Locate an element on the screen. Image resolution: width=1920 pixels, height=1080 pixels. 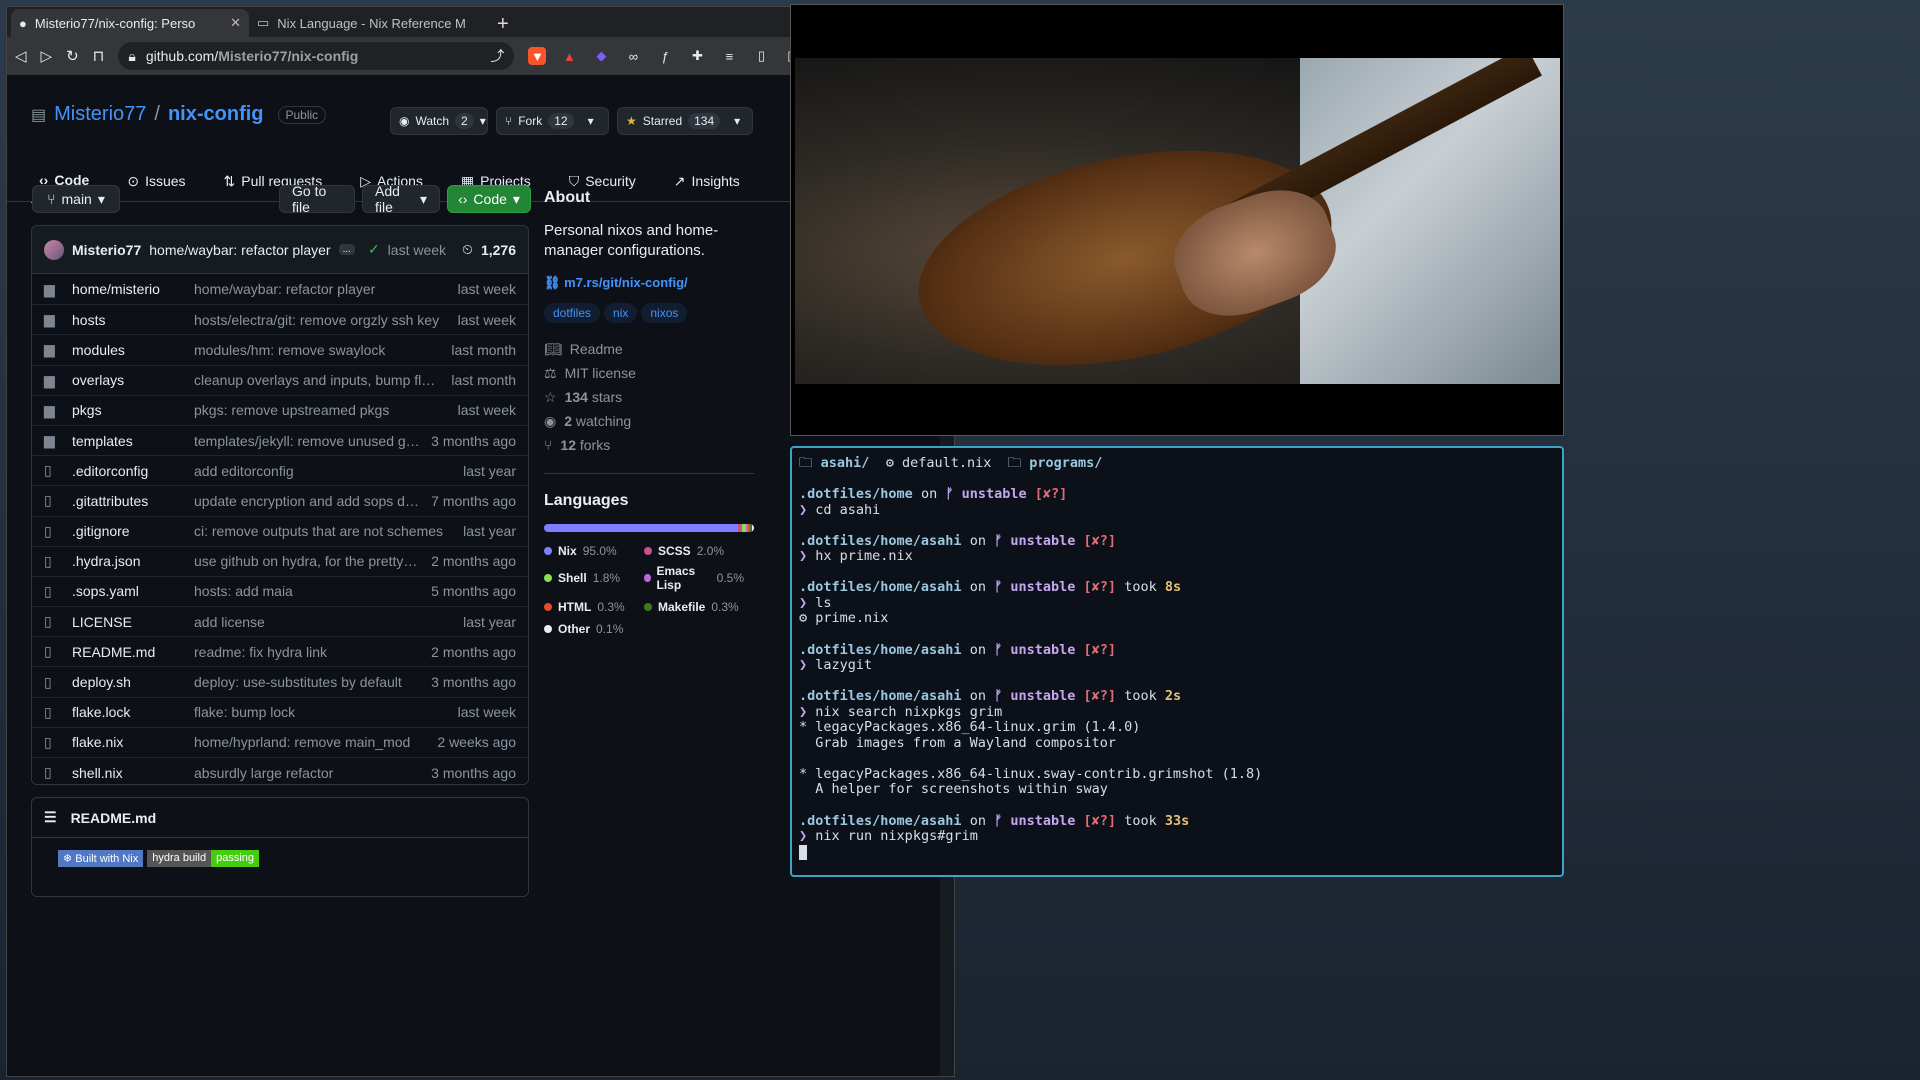
file-commit-message: hosts: add maia is located at coordinates (312, 591).